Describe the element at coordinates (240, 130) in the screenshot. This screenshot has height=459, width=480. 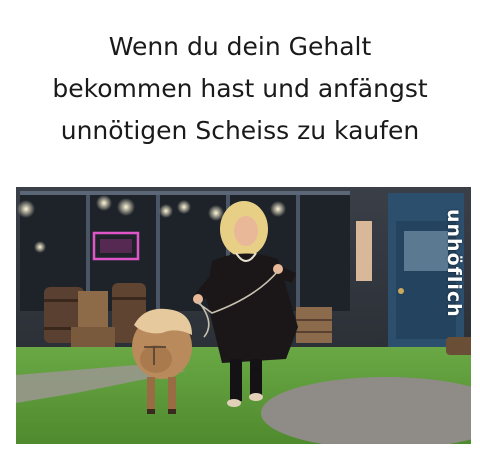
I see `caption-line-3: unnötigen Scheiss zu kaufen` at that location.